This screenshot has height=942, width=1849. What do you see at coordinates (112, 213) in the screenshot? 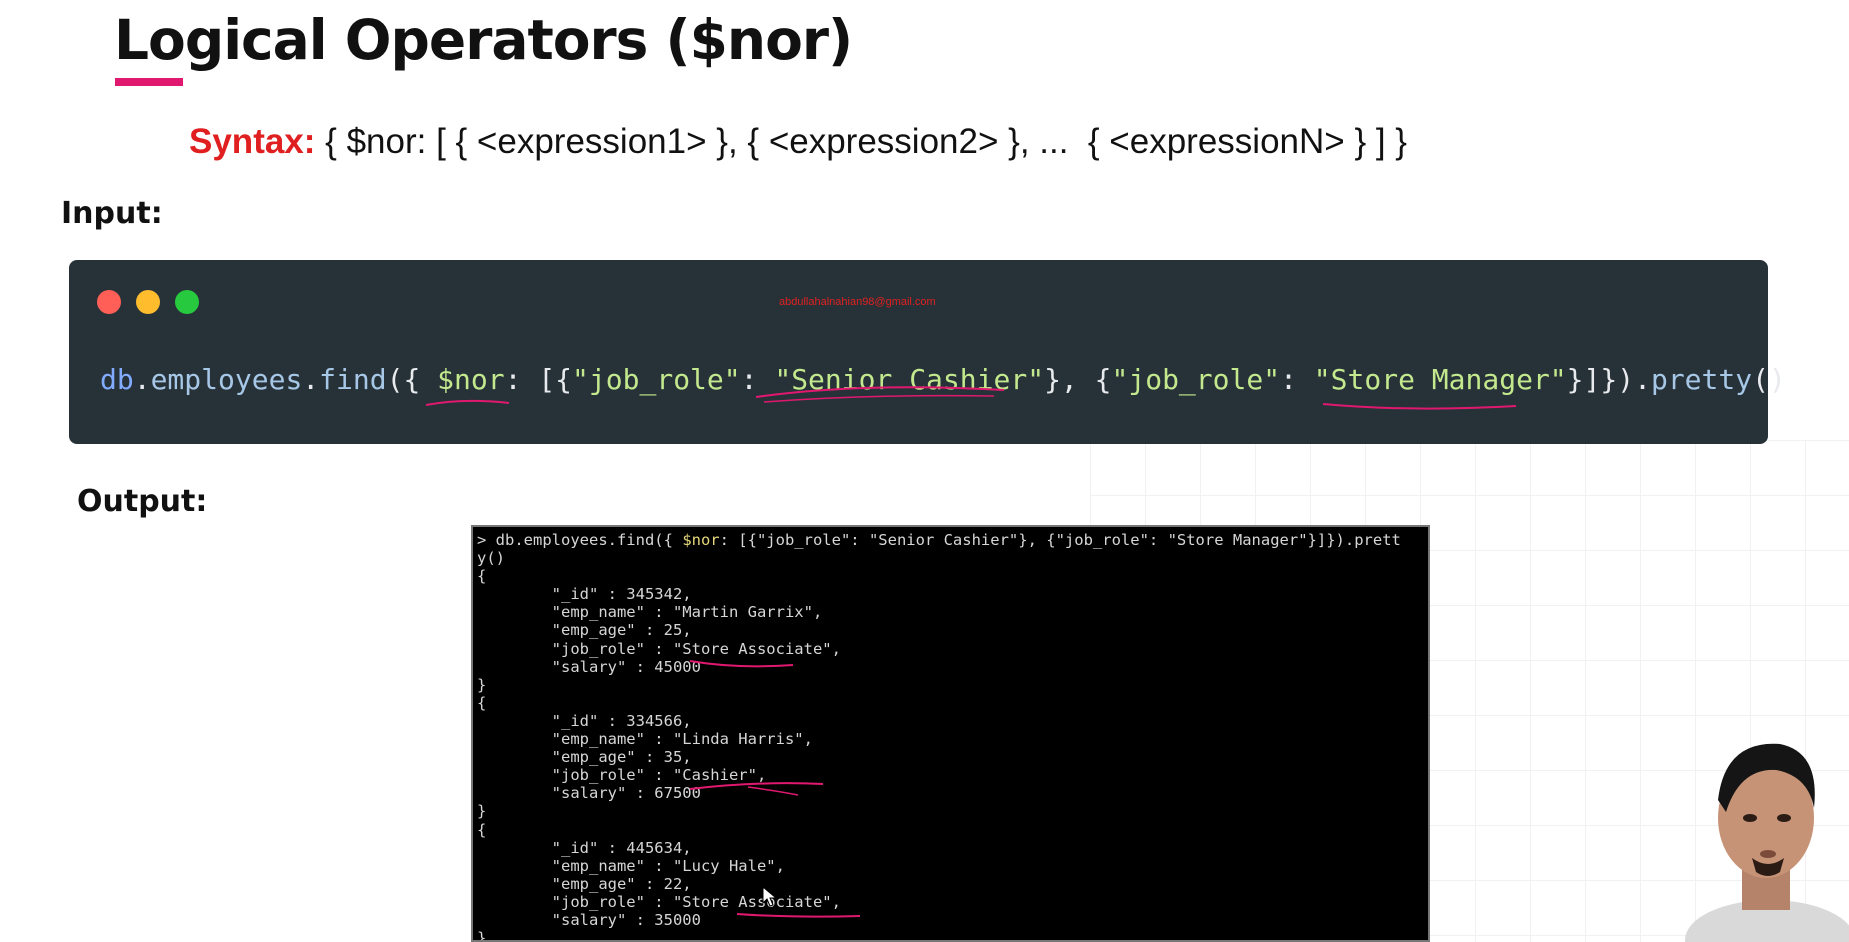
I see `input-heading: Input:` at bounding box center [112, 213].